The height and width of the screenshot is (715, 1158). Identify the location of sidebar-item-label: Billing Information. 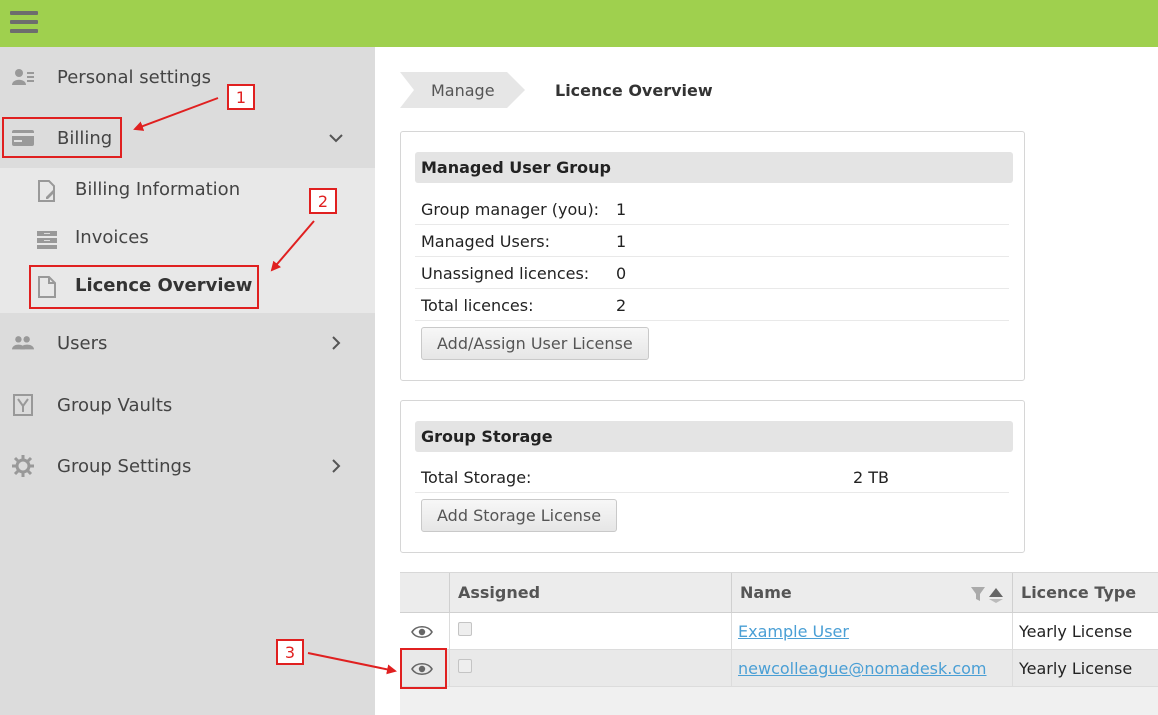
(158, 189).